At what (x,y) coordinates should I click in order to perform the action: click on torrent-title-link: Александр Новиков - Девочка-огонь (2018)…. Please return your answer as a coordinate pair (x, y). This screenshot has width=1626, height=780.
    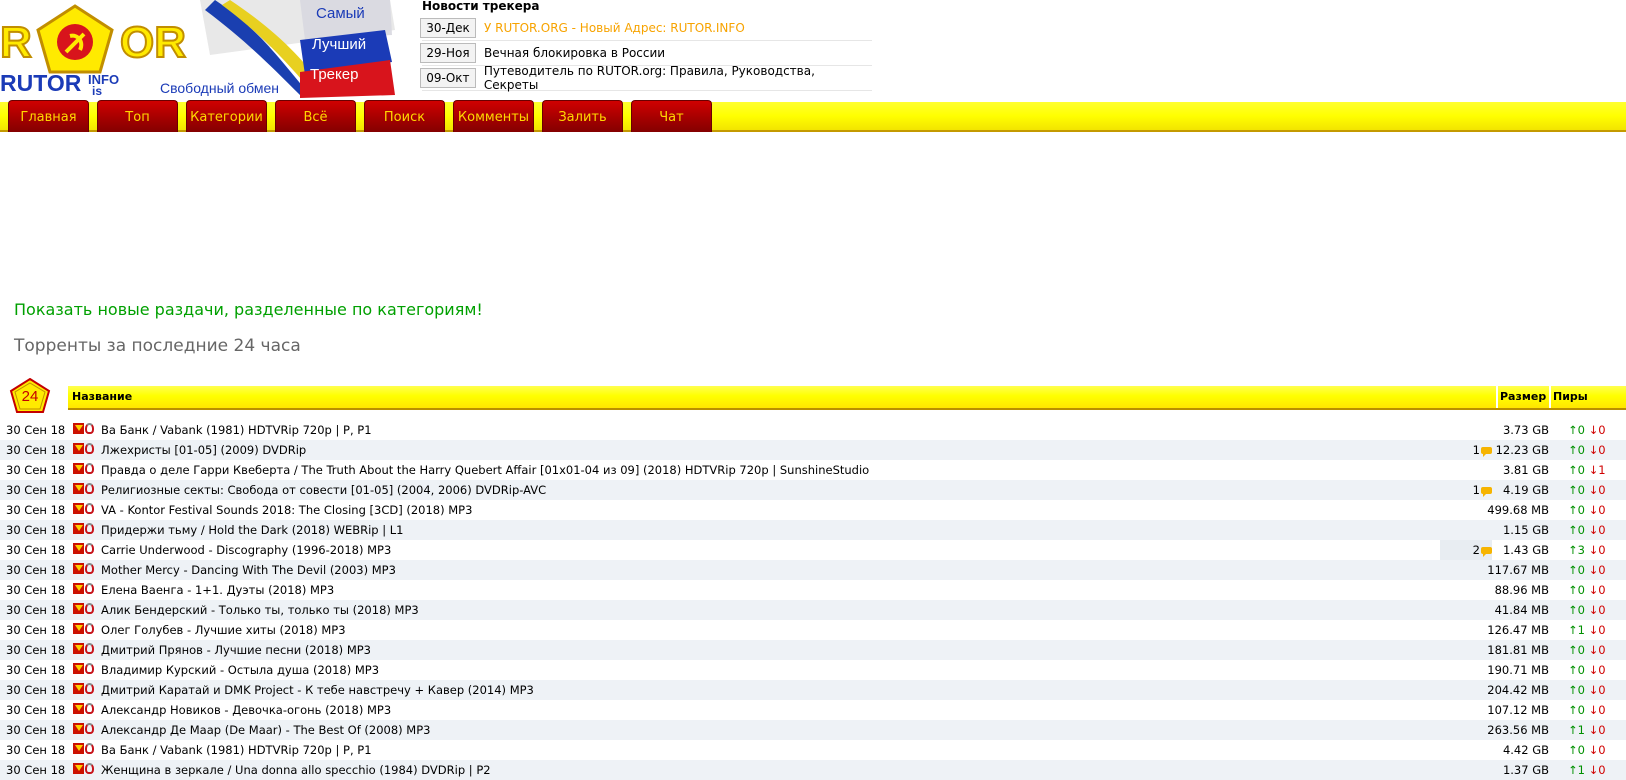
    Looking at the image, I should click on (246, 710).